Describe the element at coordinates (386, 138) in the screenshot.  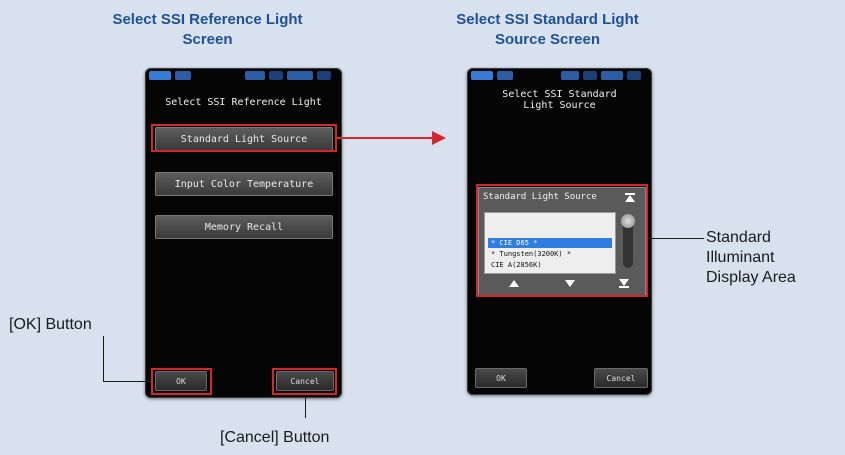
I see `connector-line` at that location.